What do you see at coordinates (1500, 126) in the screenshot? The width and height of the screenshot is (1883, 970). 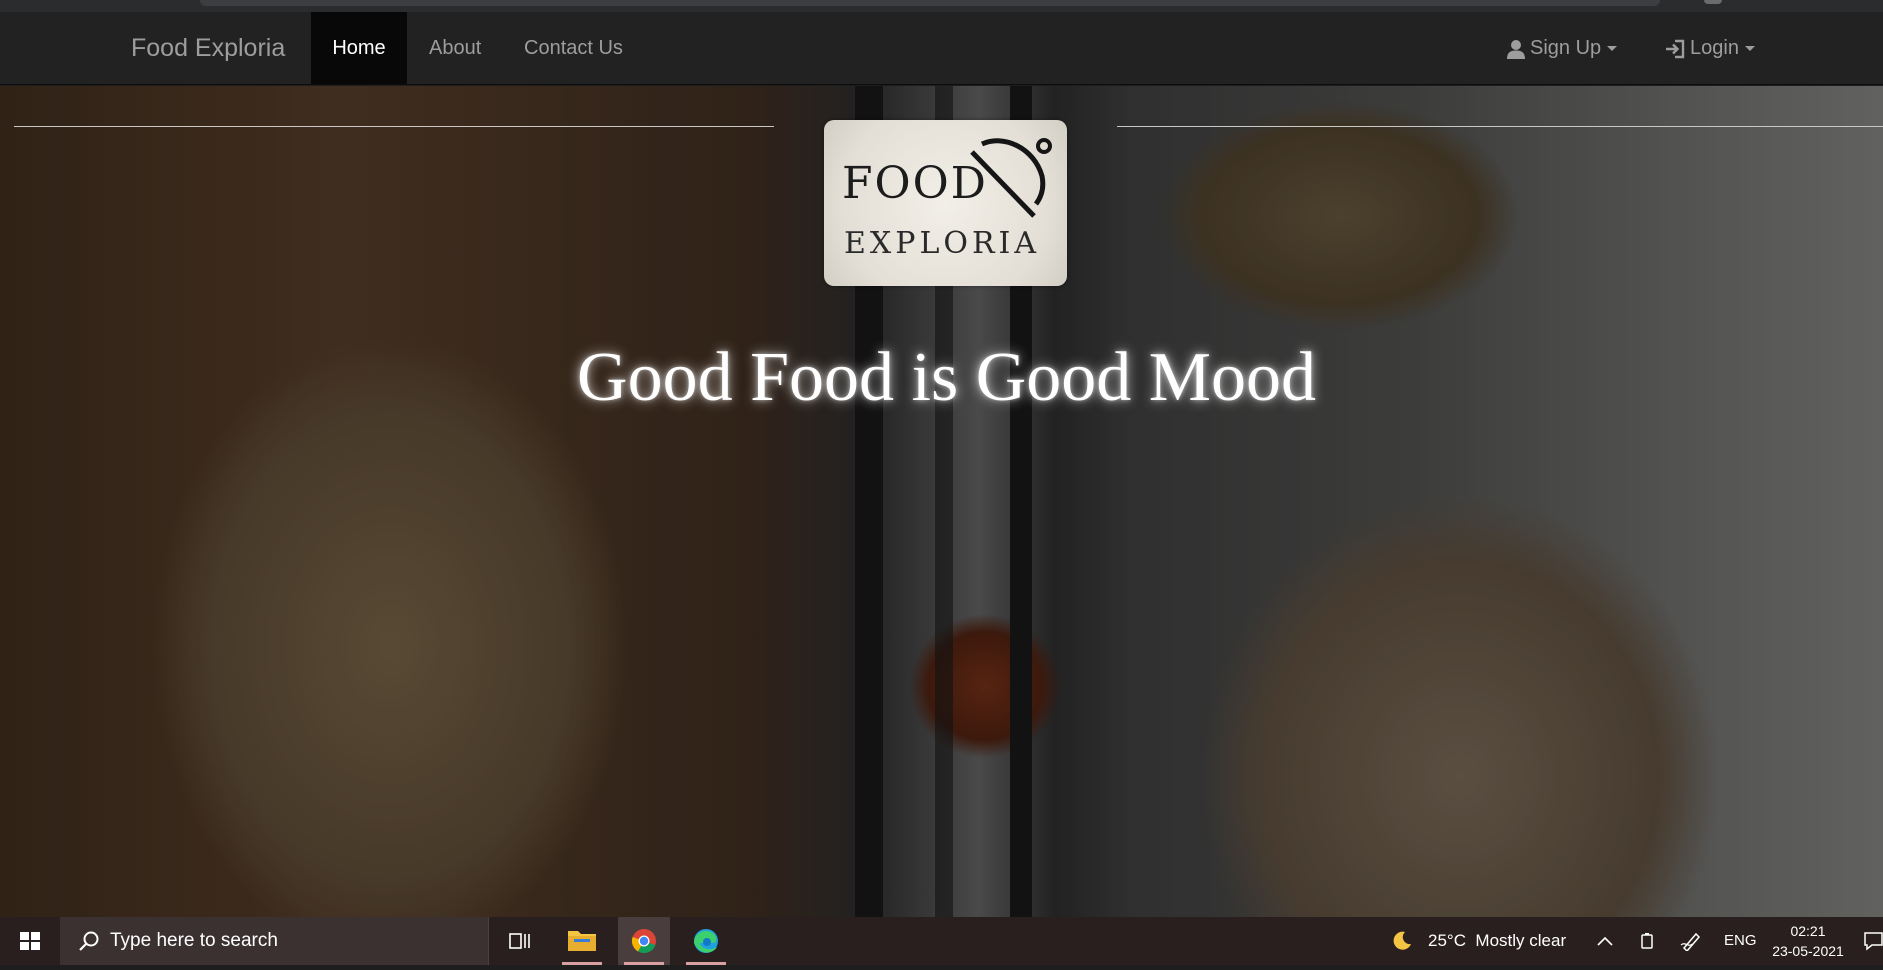 I see `divider-line-right` at bounding box center [1500, 126].